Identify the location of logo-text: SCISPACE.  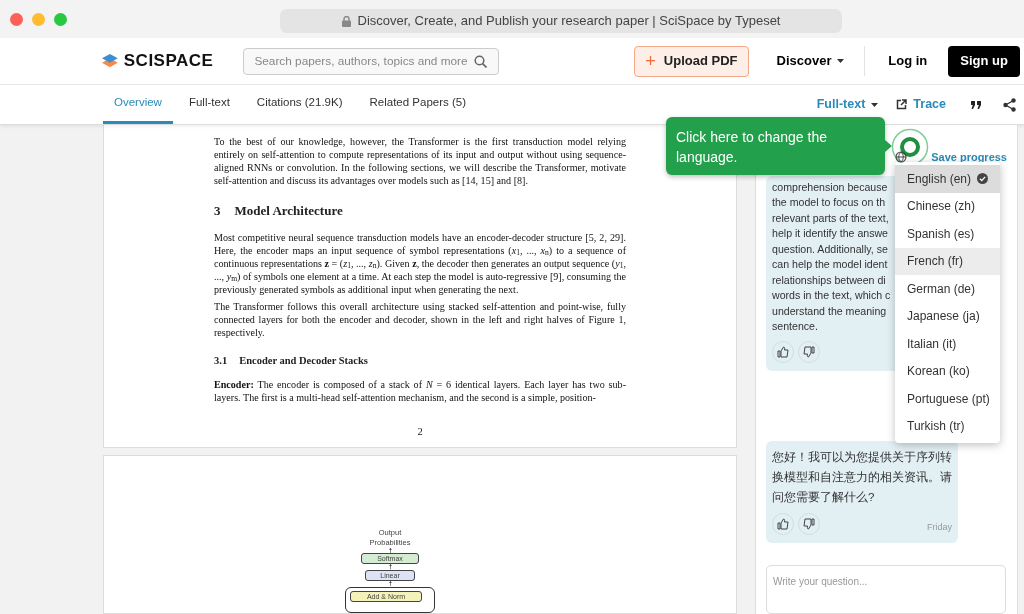
(168, 61).